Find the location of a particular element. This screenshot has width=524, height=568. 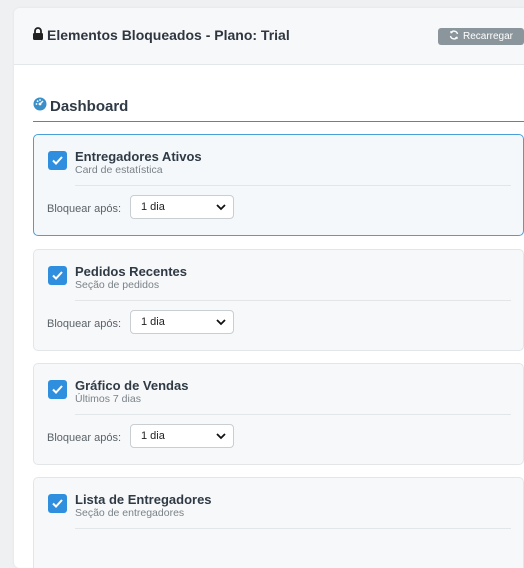

item-subtitle: Card de estatística is located at coordinates (119, 170).